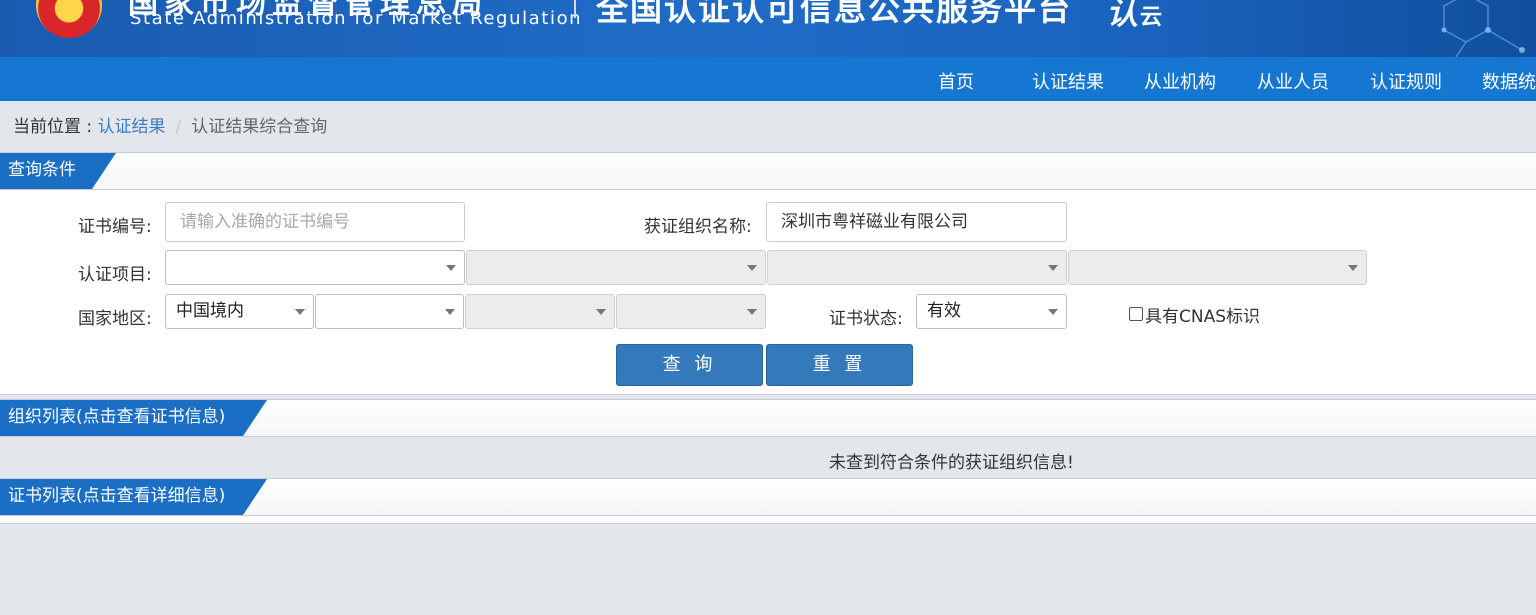 The image size is (1536, 615). Describe the element at coordinates (115, 275) in the screenshot. I see `project-label: 认证项目:` at that location.